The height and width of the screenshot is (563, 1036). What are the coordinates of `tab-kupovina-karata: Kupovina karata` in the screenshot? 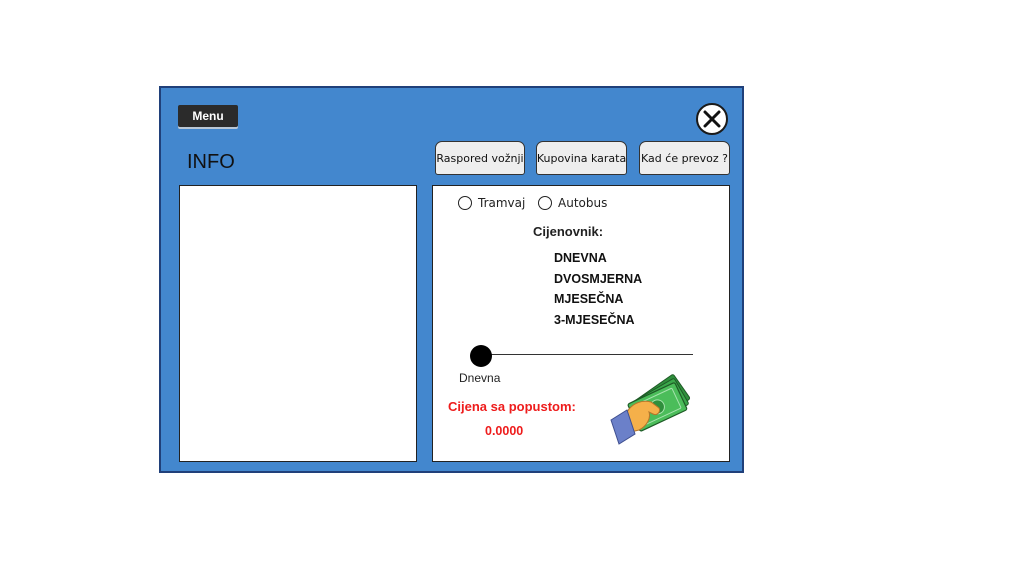 It's located at (581, 158).